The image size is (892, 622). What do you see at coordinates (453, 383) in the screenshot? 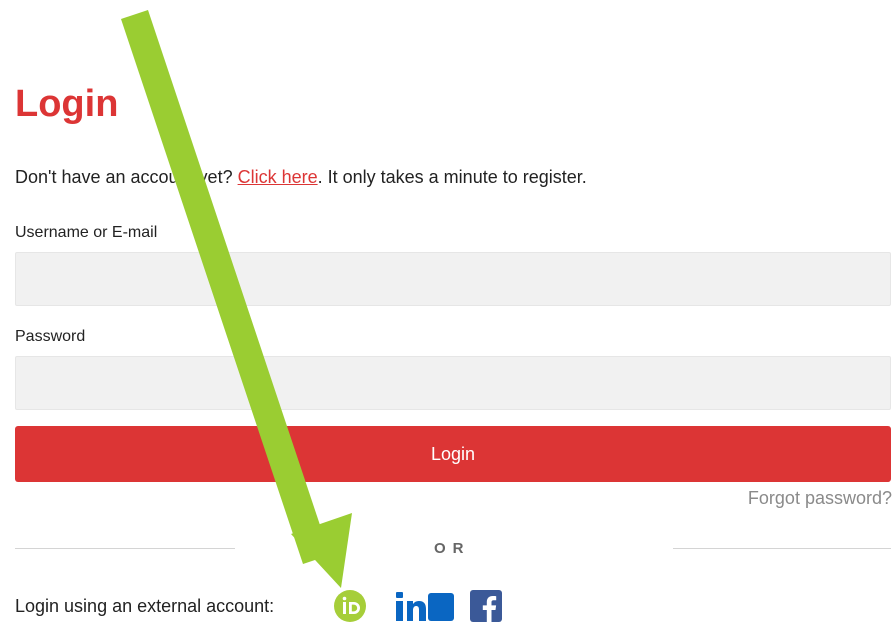
I see `password-input` at bounding box center [453, 383].